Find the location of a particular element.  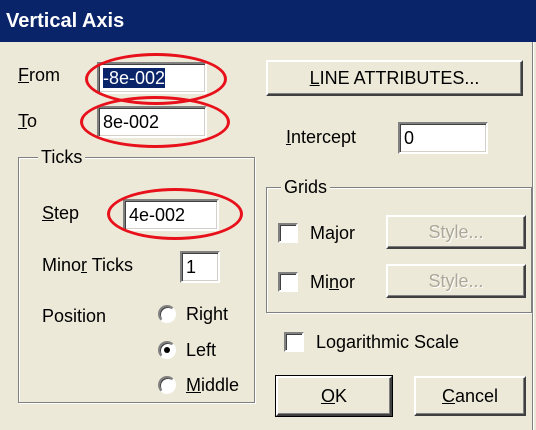

major-grid-label: Major is located at coordinates (333, 233).